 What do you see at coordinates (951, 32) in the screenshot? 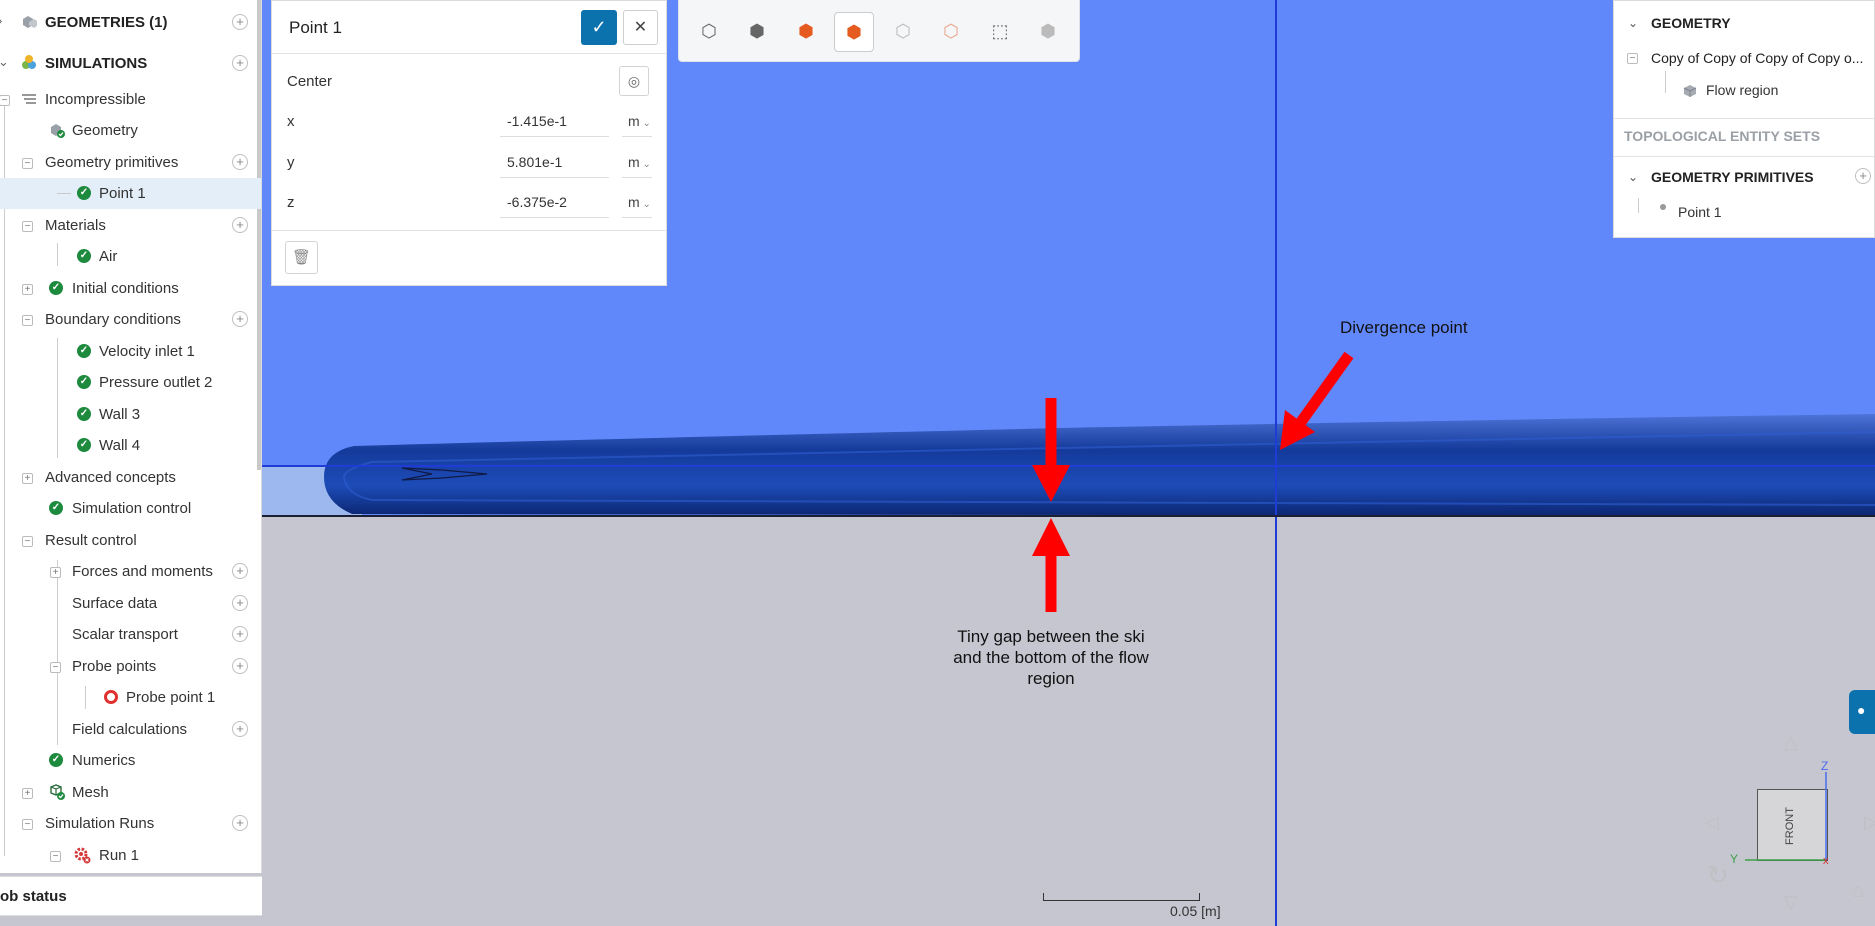
I see `faded-cube-button: ⬡` at bounding box center [951, 32].